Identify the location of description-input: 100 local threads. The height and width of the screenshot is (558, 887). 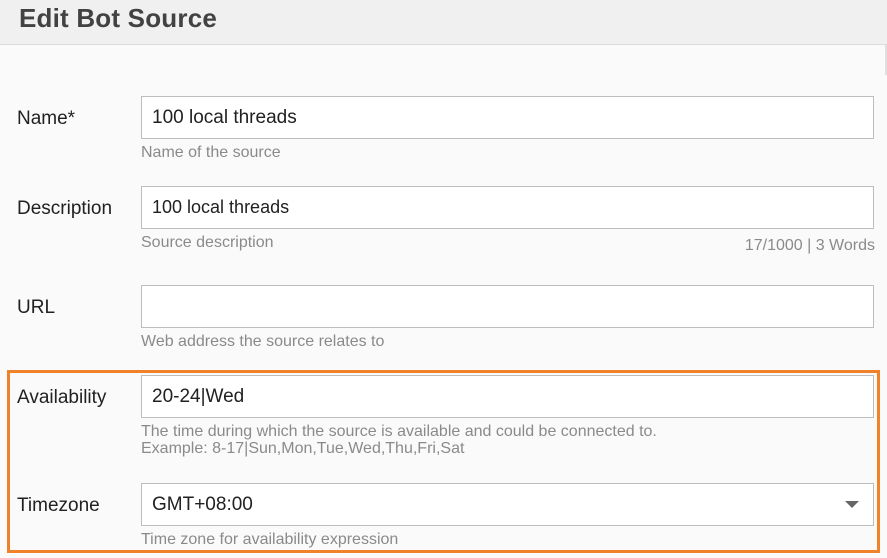
(507, 207).